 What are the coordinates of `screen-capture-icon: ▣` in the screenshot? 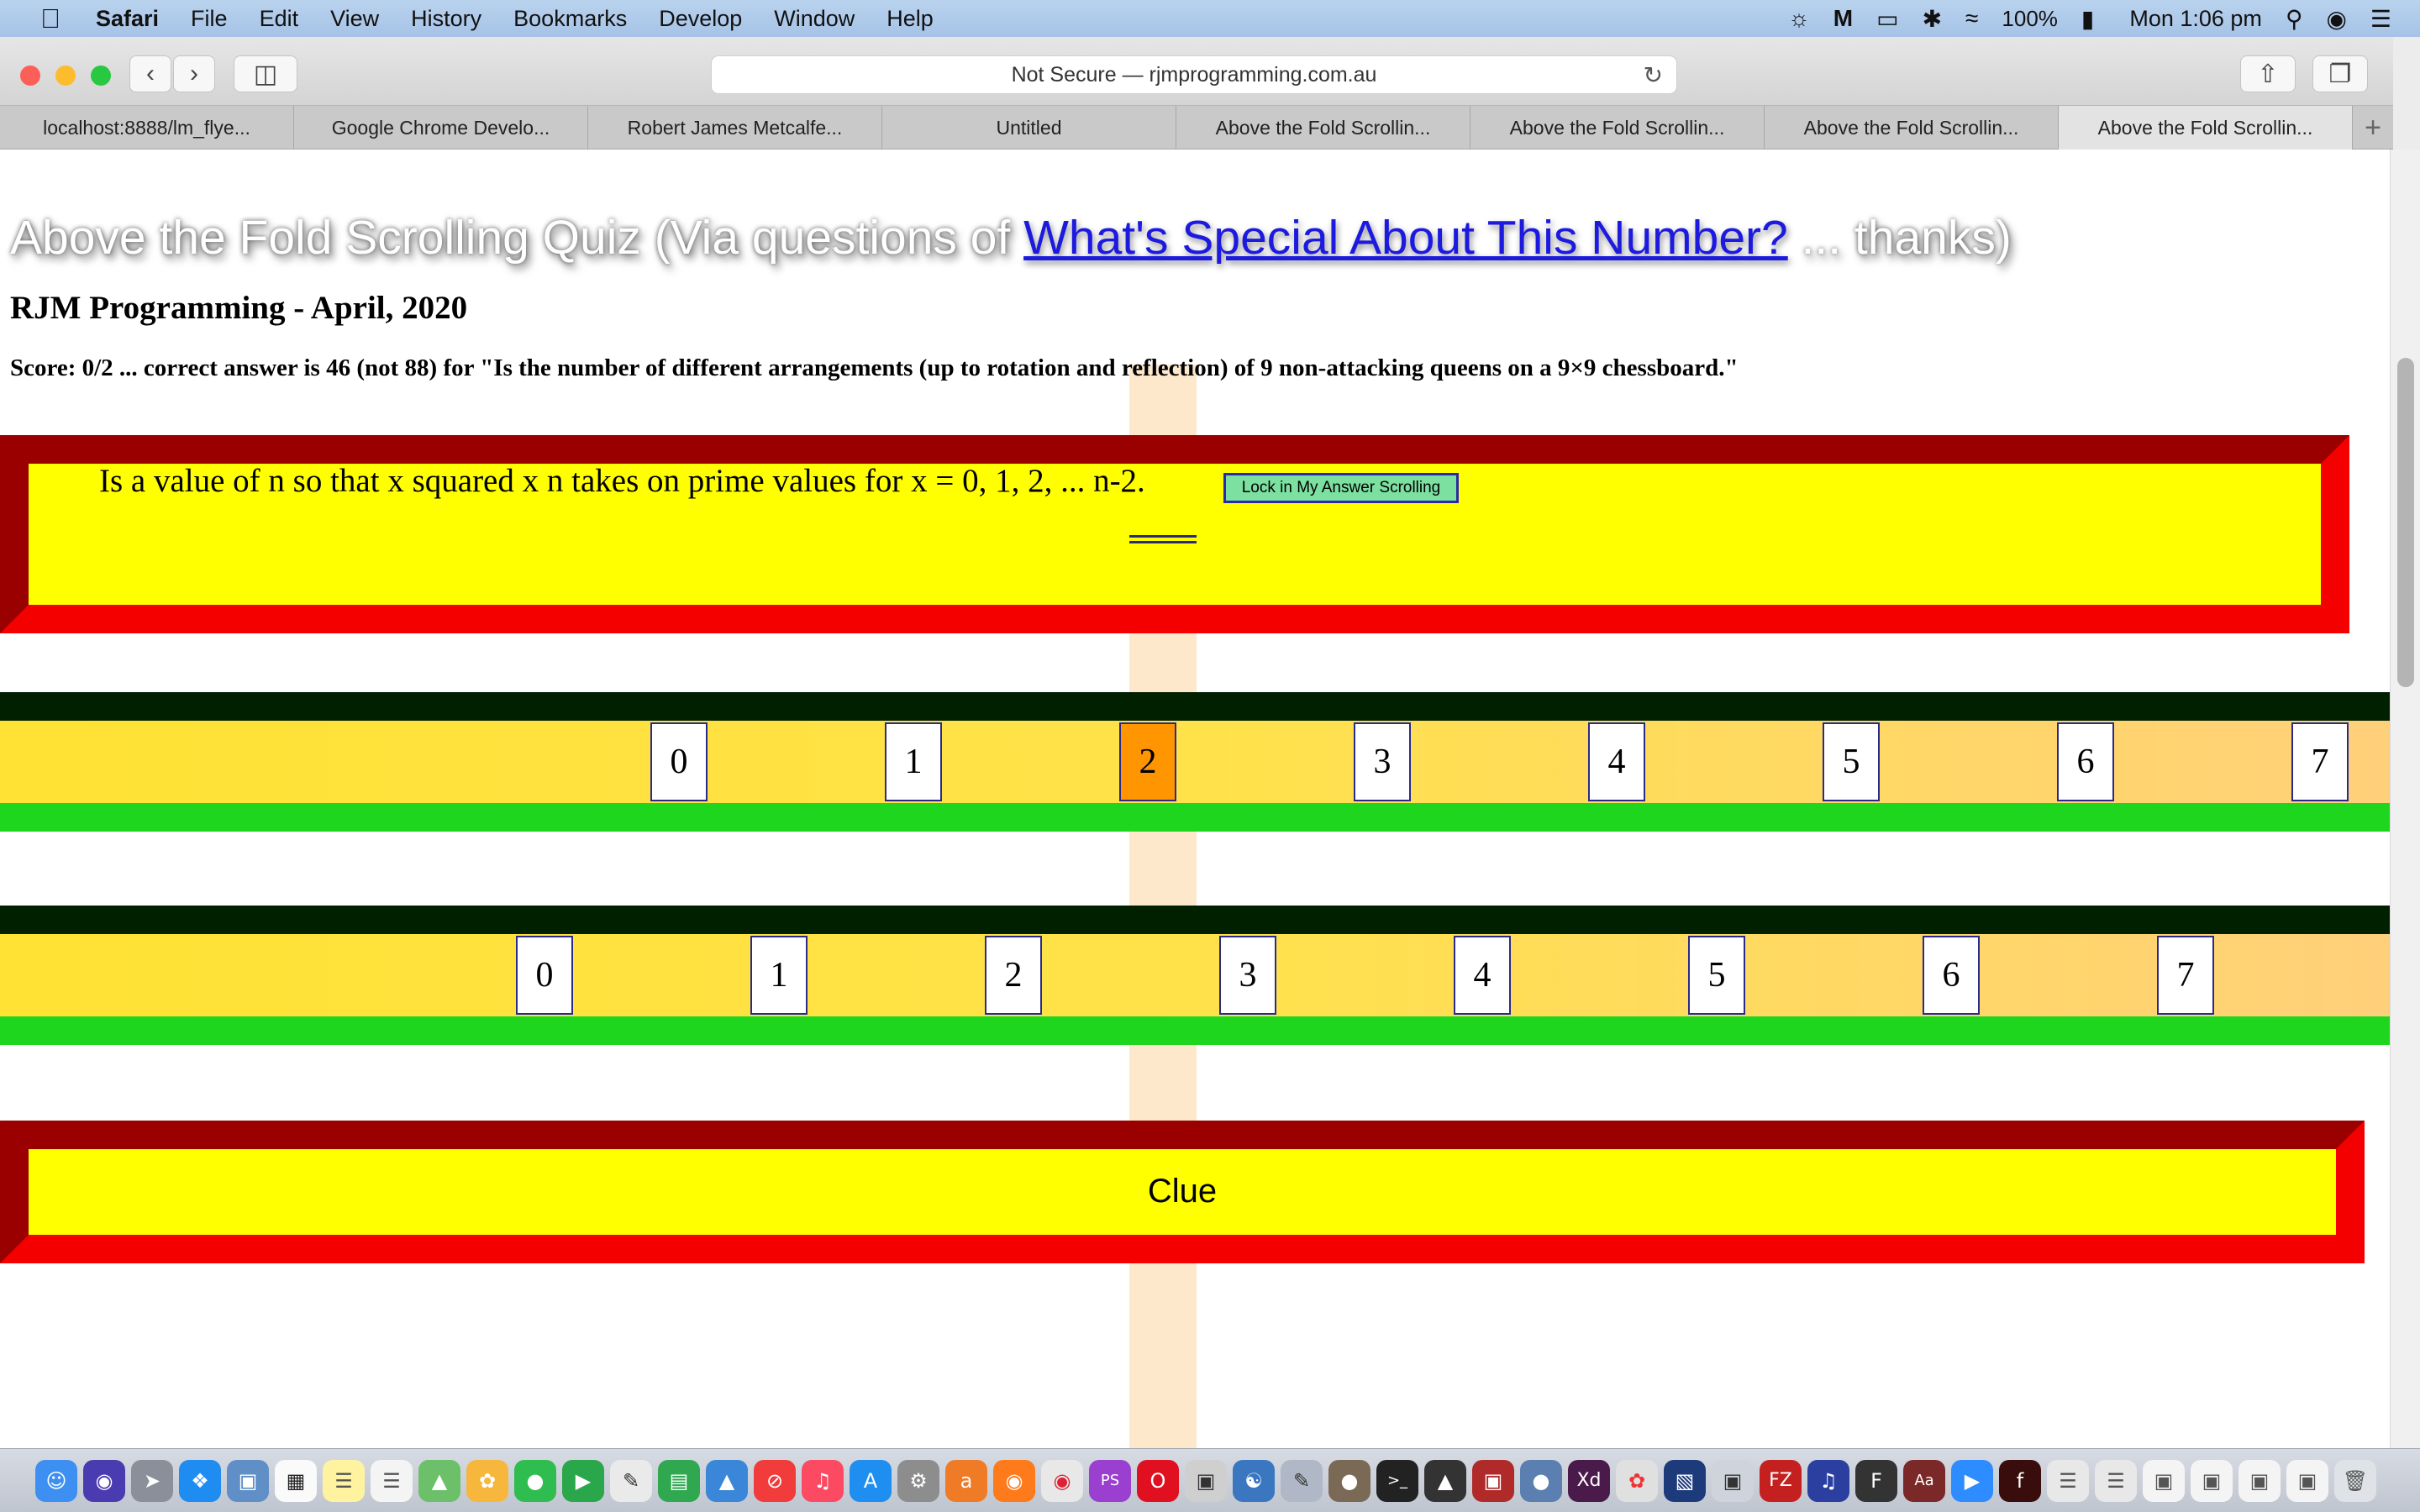 It's located at (1733, 1480).